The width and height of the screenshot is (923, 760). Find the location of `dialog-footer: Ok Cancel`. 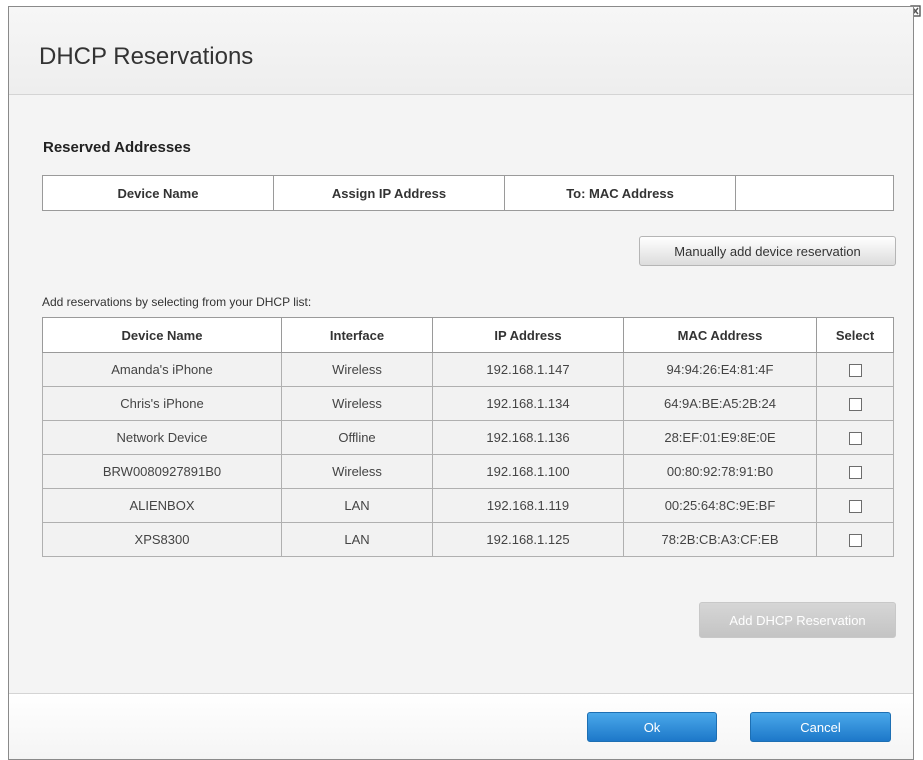

dialog-footer: Ok Cancel is located at coordinates (461, 726).